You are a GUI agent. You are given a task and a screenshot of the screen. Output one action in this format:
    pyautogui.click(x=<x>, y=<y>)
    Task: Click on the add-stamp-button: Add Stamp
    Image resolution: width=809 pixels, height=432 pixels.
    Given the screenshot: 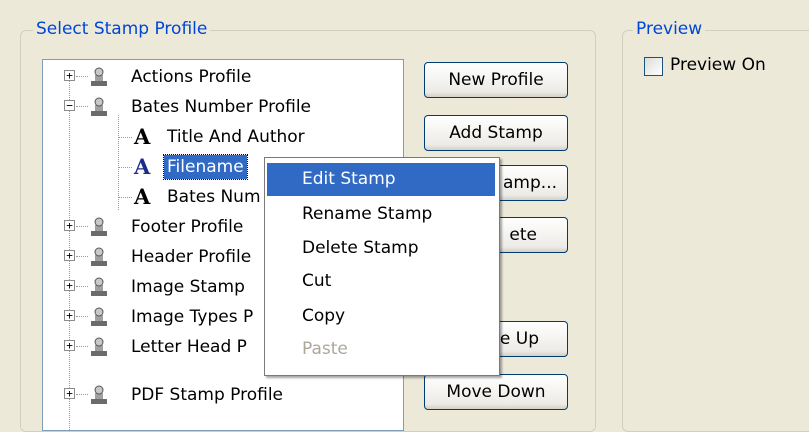 What is the action you would take?
    pyautogui.click(x=496, y=133)
    